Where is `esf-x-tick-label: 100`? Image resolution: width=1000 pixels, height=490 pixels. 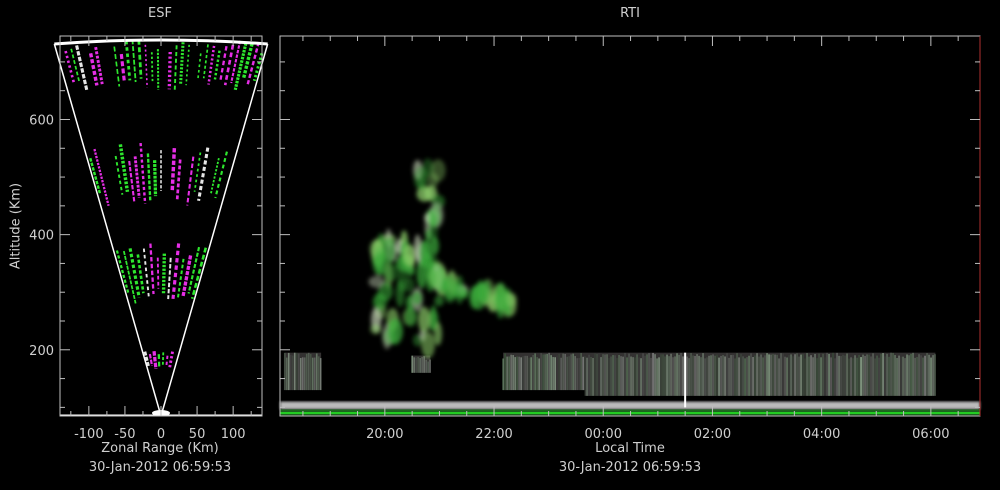
esf-x-tick-label: 100 is located at coordinates (233, 434).